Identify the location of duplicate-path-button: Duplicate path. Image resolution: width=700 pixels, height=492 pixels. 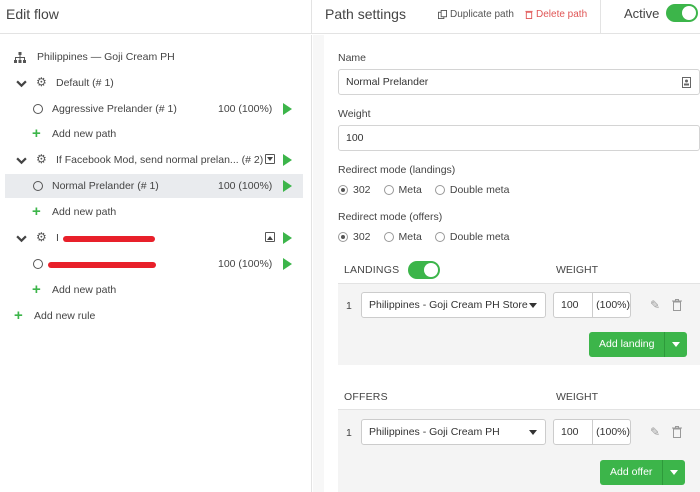
(476, 14).